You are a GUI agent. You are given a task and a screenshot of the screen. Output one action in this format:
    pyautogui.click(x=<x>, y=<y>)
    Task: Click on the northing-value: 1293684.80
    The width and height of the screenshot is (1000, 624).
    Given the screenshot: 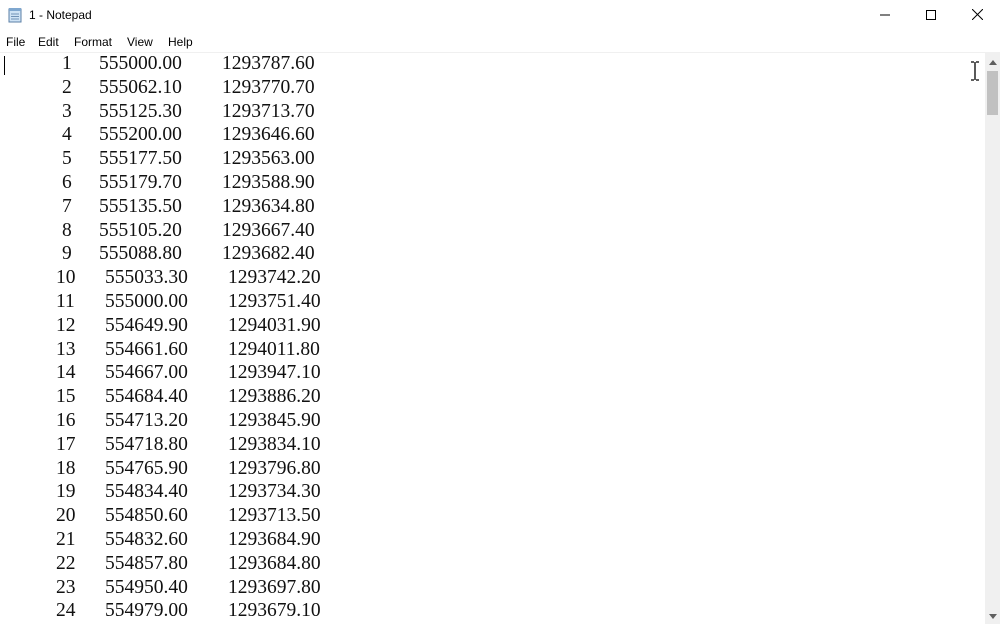 What is the action you would take?
    pyautogui.click(x=274, y=563)
    